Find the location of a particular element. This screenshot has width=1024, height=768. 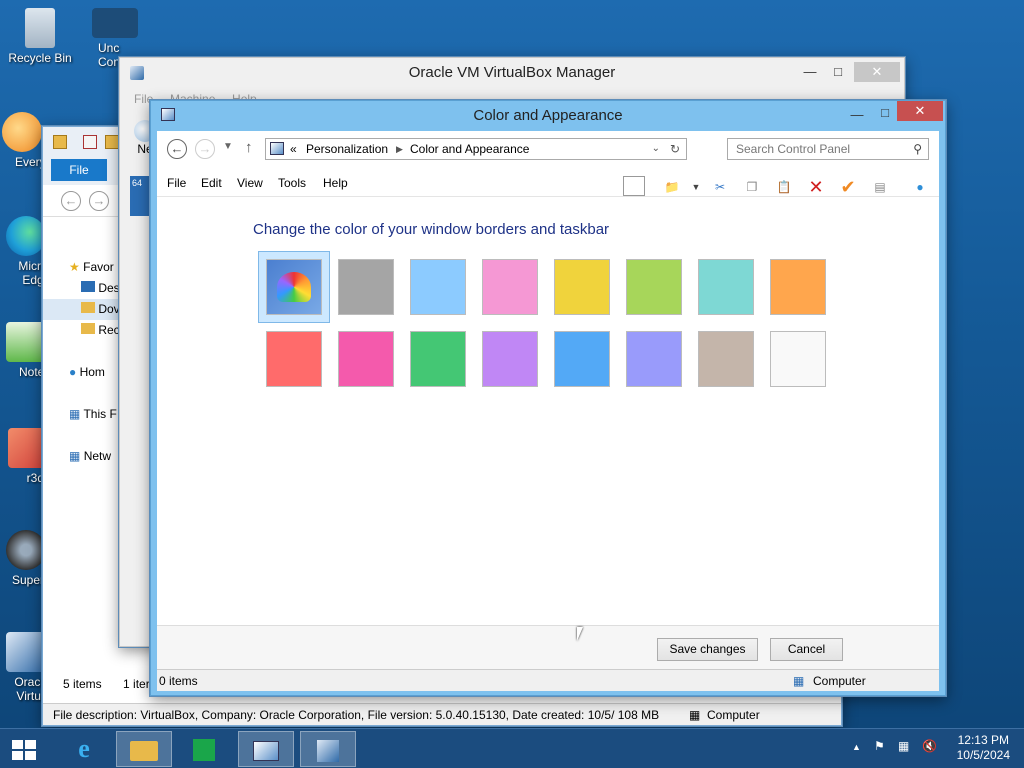

save-changes-button: Save changes is located at coordinates (707, 649).